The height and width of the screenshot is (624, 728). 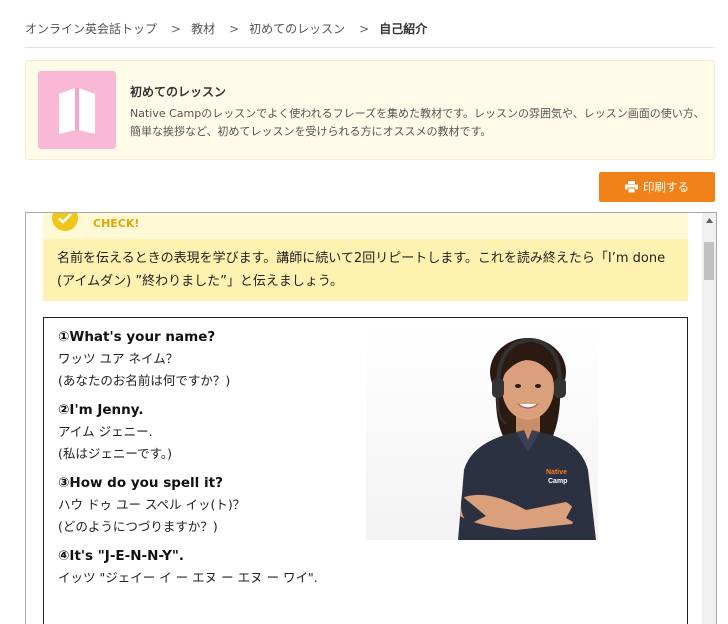 What do you see at coordinates (226, 28) in the screenshot?
I see `breadcrumb: オンライン英会話トップ > 教材 > 初めてのレッスン > 自己紹介` at bounding box center [226, 28].